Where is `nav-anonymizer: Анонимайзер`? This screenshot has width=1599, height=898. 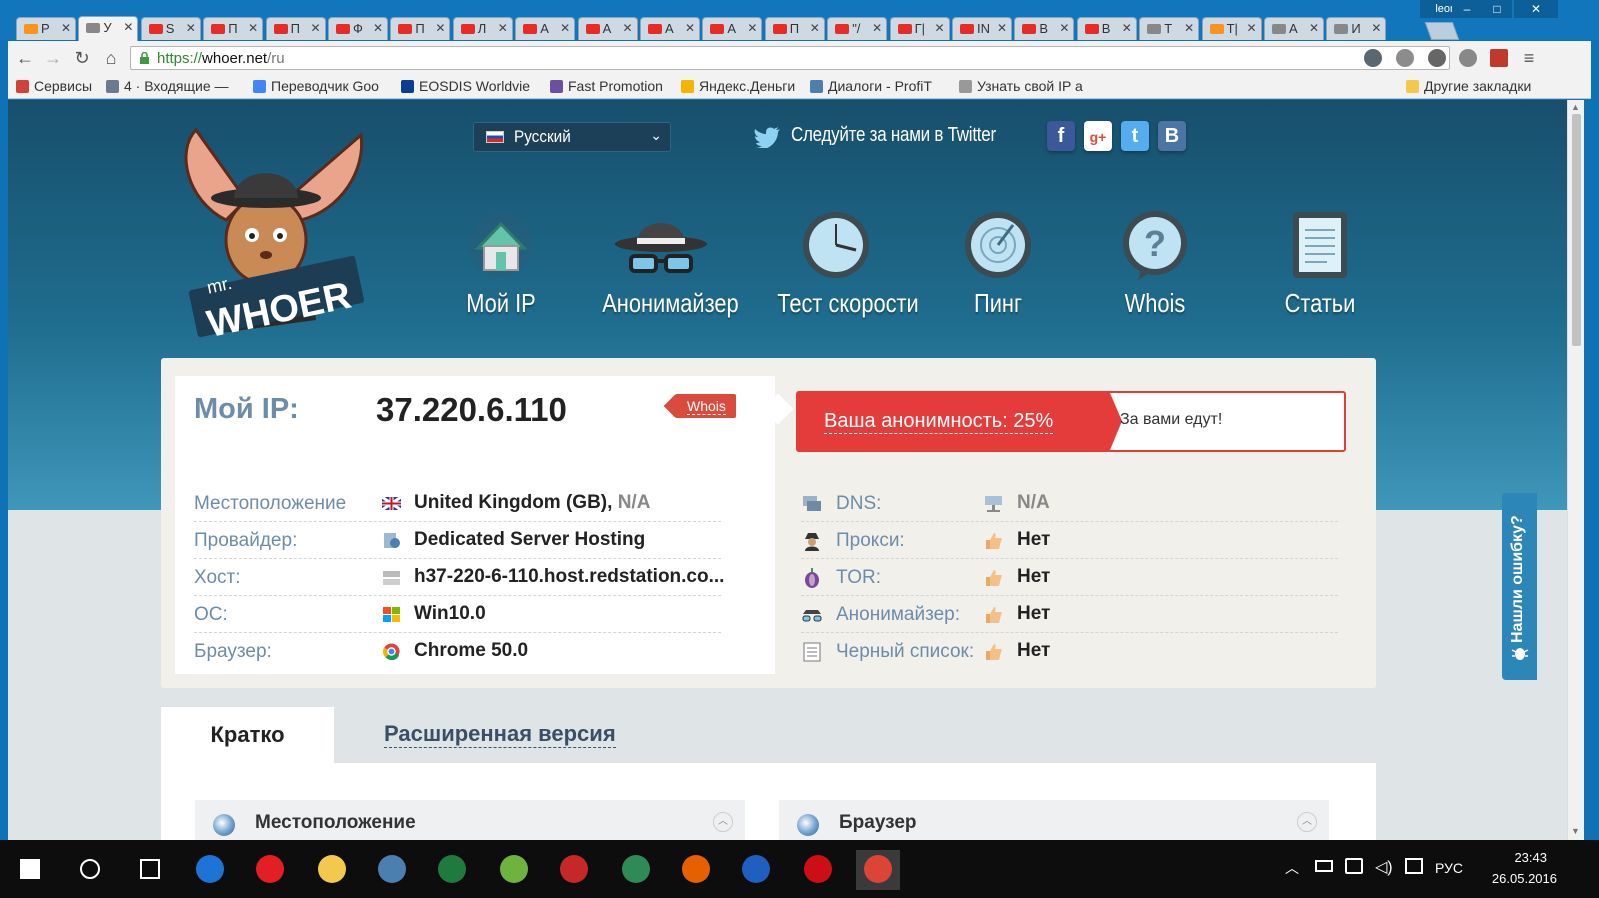 nav-anonymizer: Анонимайзер is located at coordinates (665, 270).